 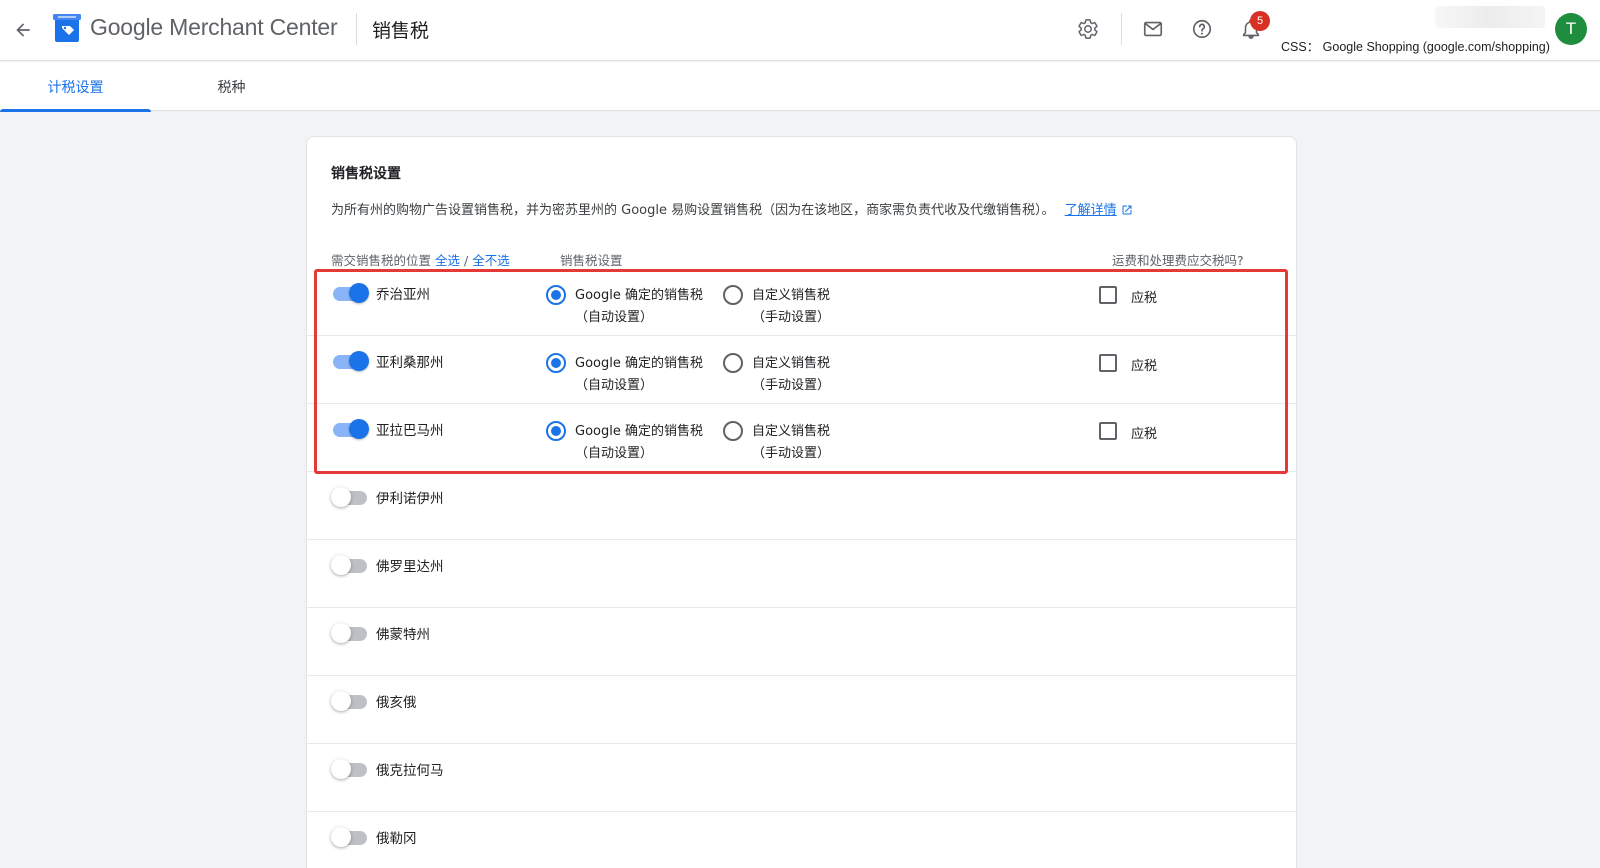 What do you see at coordinates (1178, 260) in the screenshot?
I see `column-header-shipping-taxable: 运费和处理费应交税吗?` at bounding box center [1178, 260].